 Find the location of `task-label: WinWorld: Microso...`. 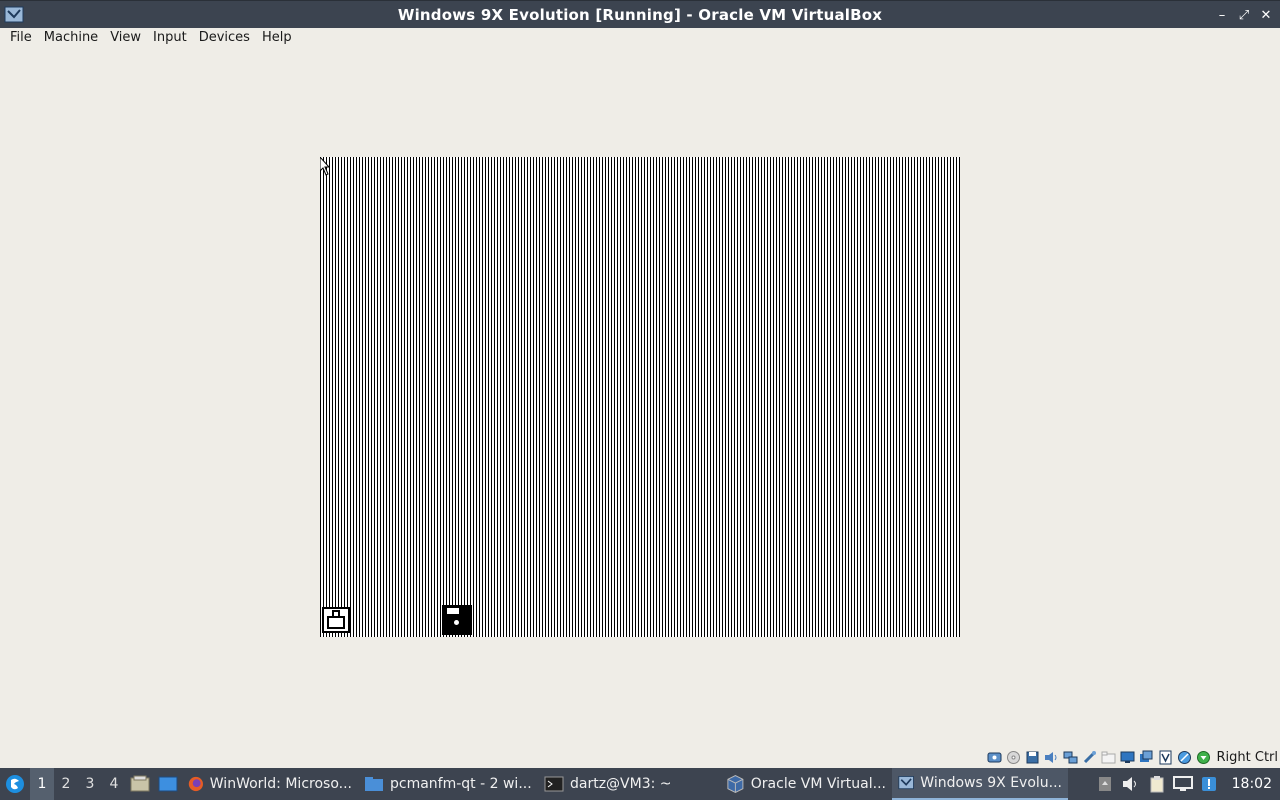

task-label: WinWorld: Microso... is located at coordinates (280, 784).